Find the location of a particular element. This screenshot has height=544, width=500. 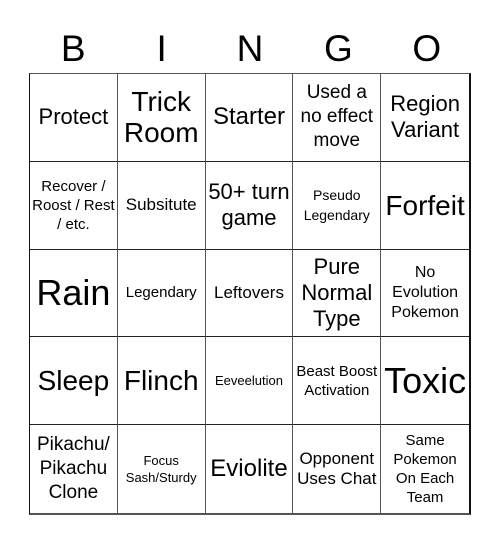

bingo-cell: Forfeit is located at coordinates (425, 206).